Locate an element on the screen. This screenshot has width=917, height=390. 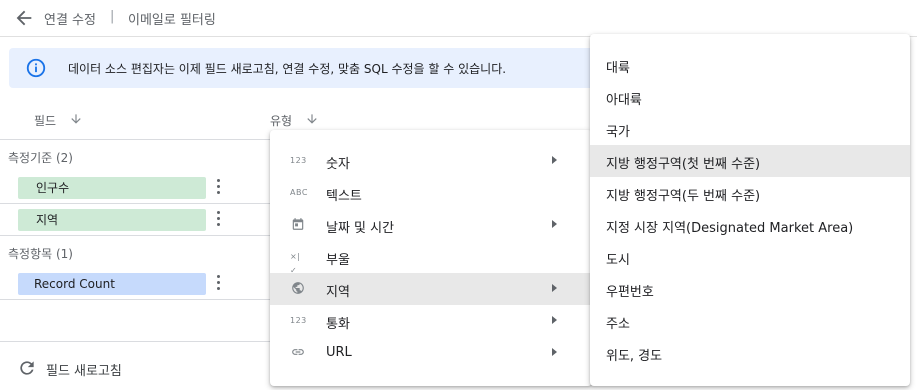
geo-item-label: 주소 is located at coordinates (618, 324).